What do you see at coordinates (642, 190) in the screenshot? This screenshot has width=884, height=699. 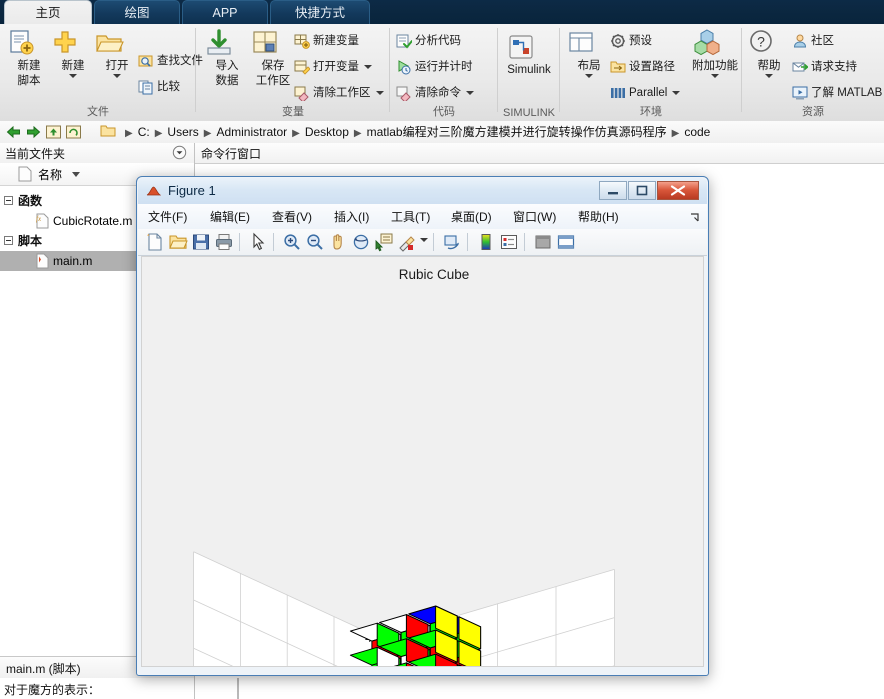 I see `maximize-button` at bounding box center [642, 190].